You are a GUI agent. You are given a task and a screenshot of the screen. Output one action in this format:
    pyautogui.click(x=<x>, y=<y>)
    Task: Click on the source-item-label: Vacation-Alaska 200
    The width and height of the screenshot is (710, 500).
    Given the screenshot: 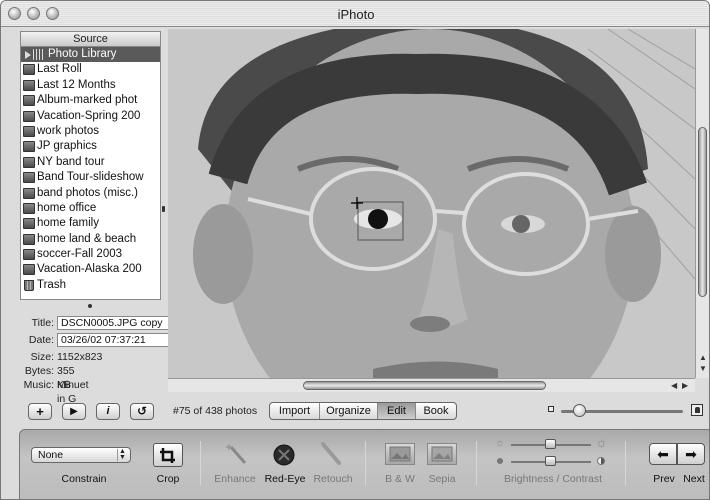 What is the action you would take?
    pyautogui.click(x=89, y=269)
    